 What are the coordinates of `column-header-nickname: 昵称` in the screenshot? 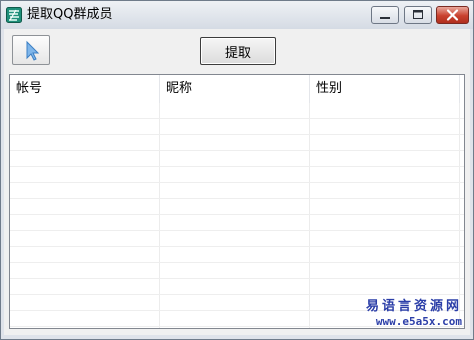 It's located at (235, 89).